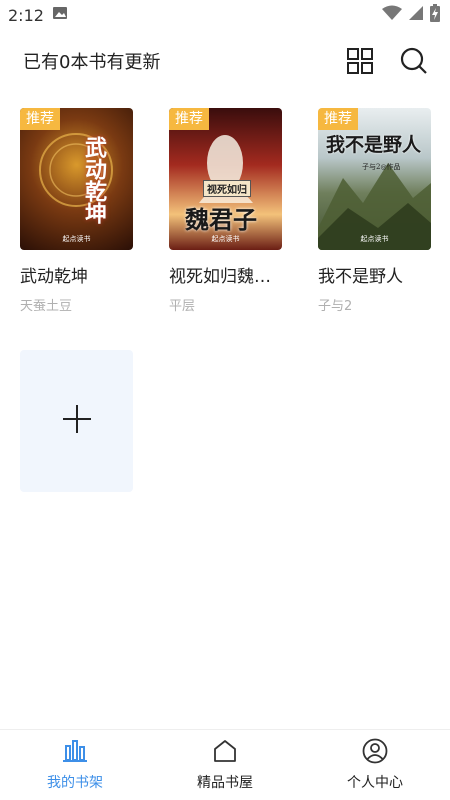 The image size is (450, 800). Describe the element at coordinates (60, 15) in the screenshot. I see `image-notification-icon` at that location.